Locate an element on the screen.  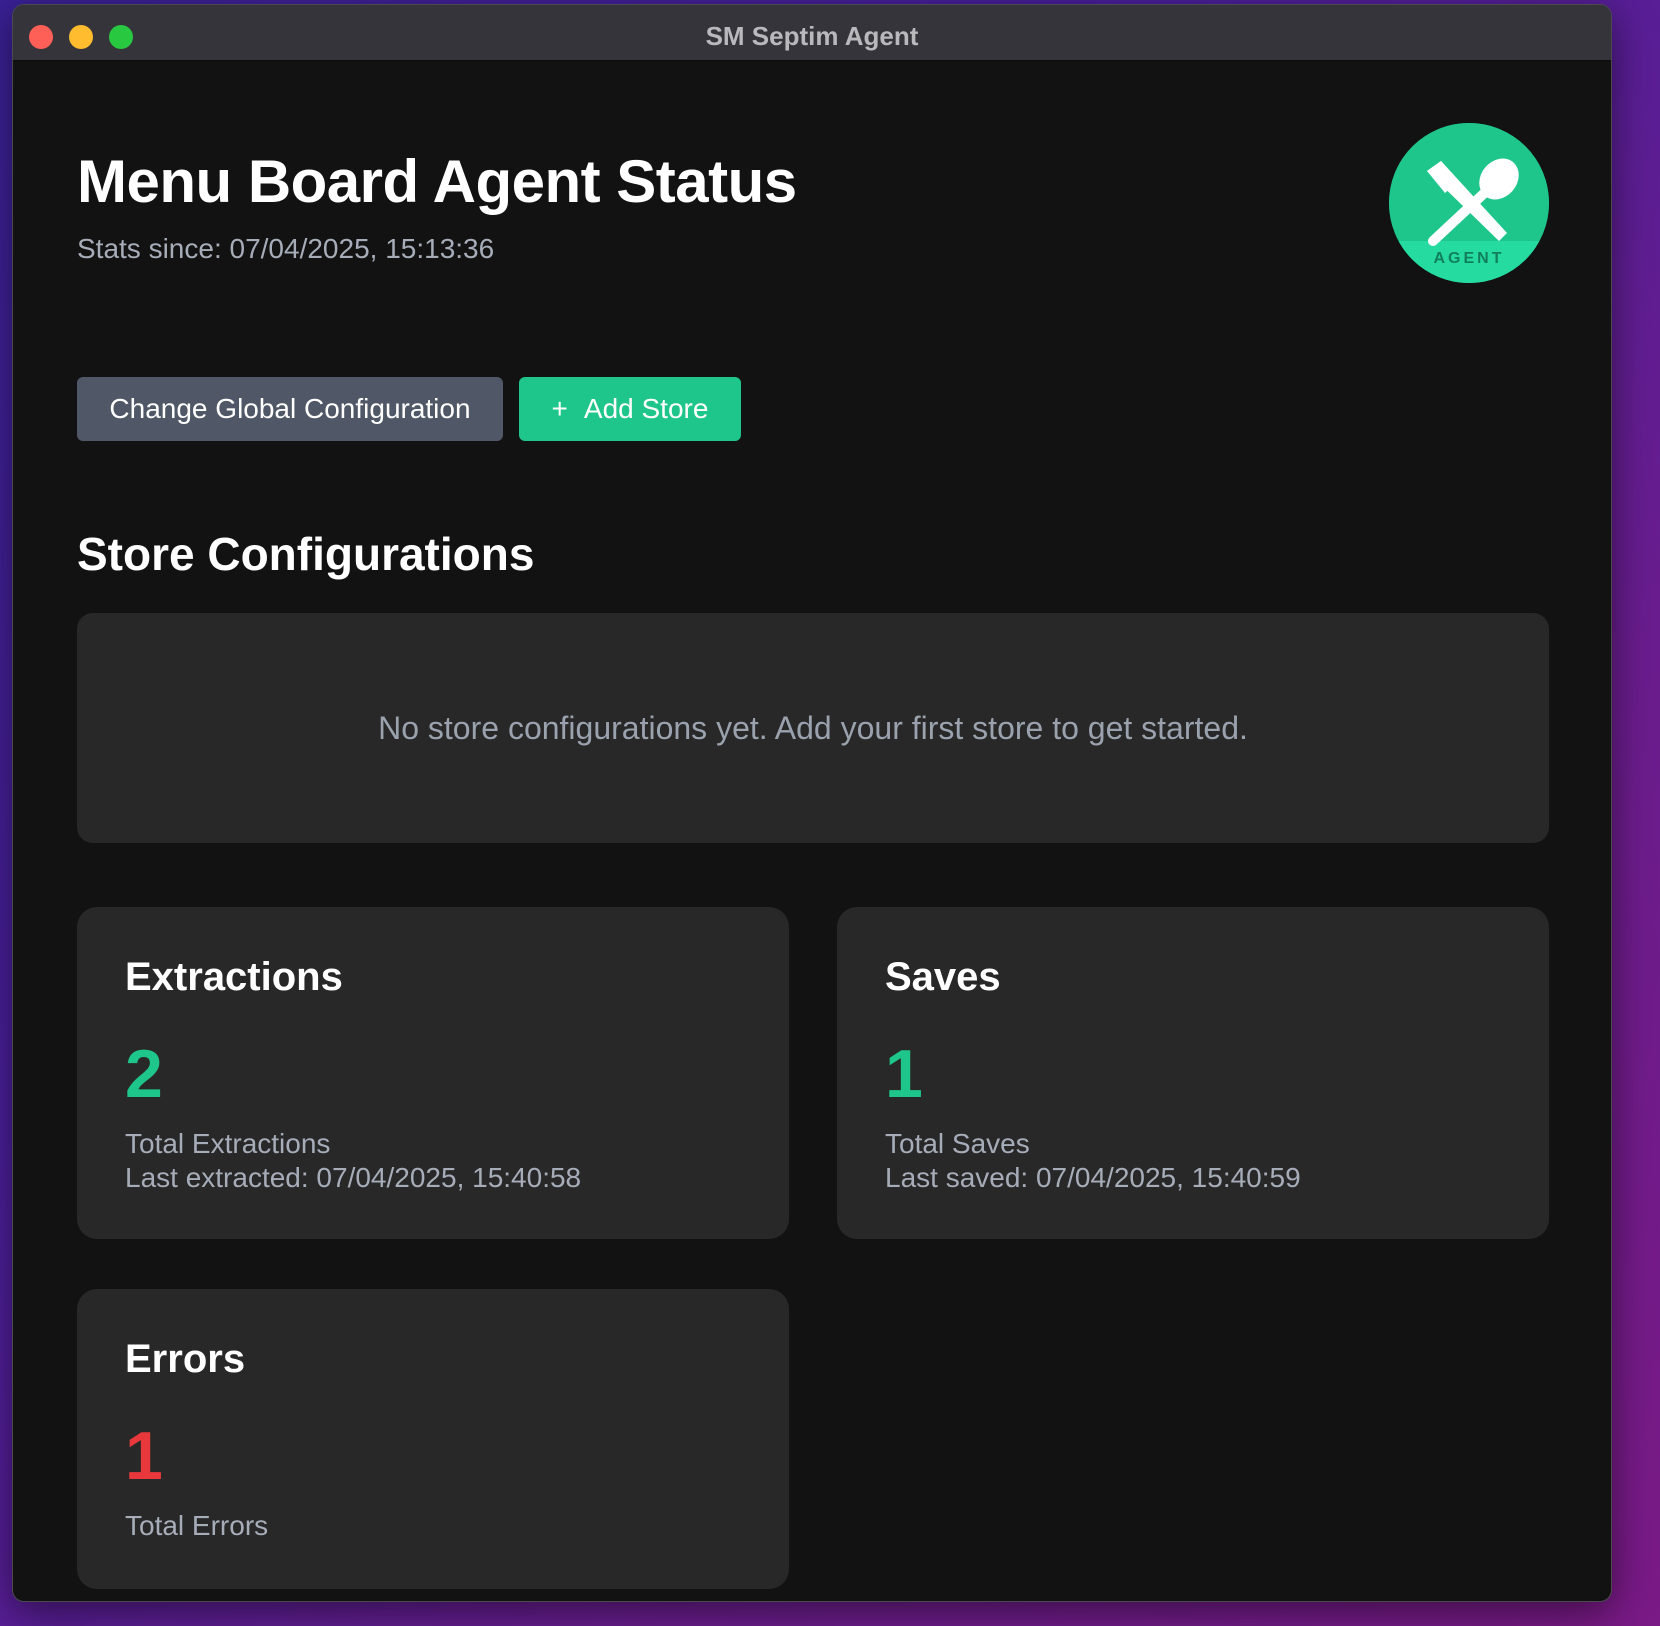
errors-card: Errors 1 Total Errors is located at coordinates (433, 1439).